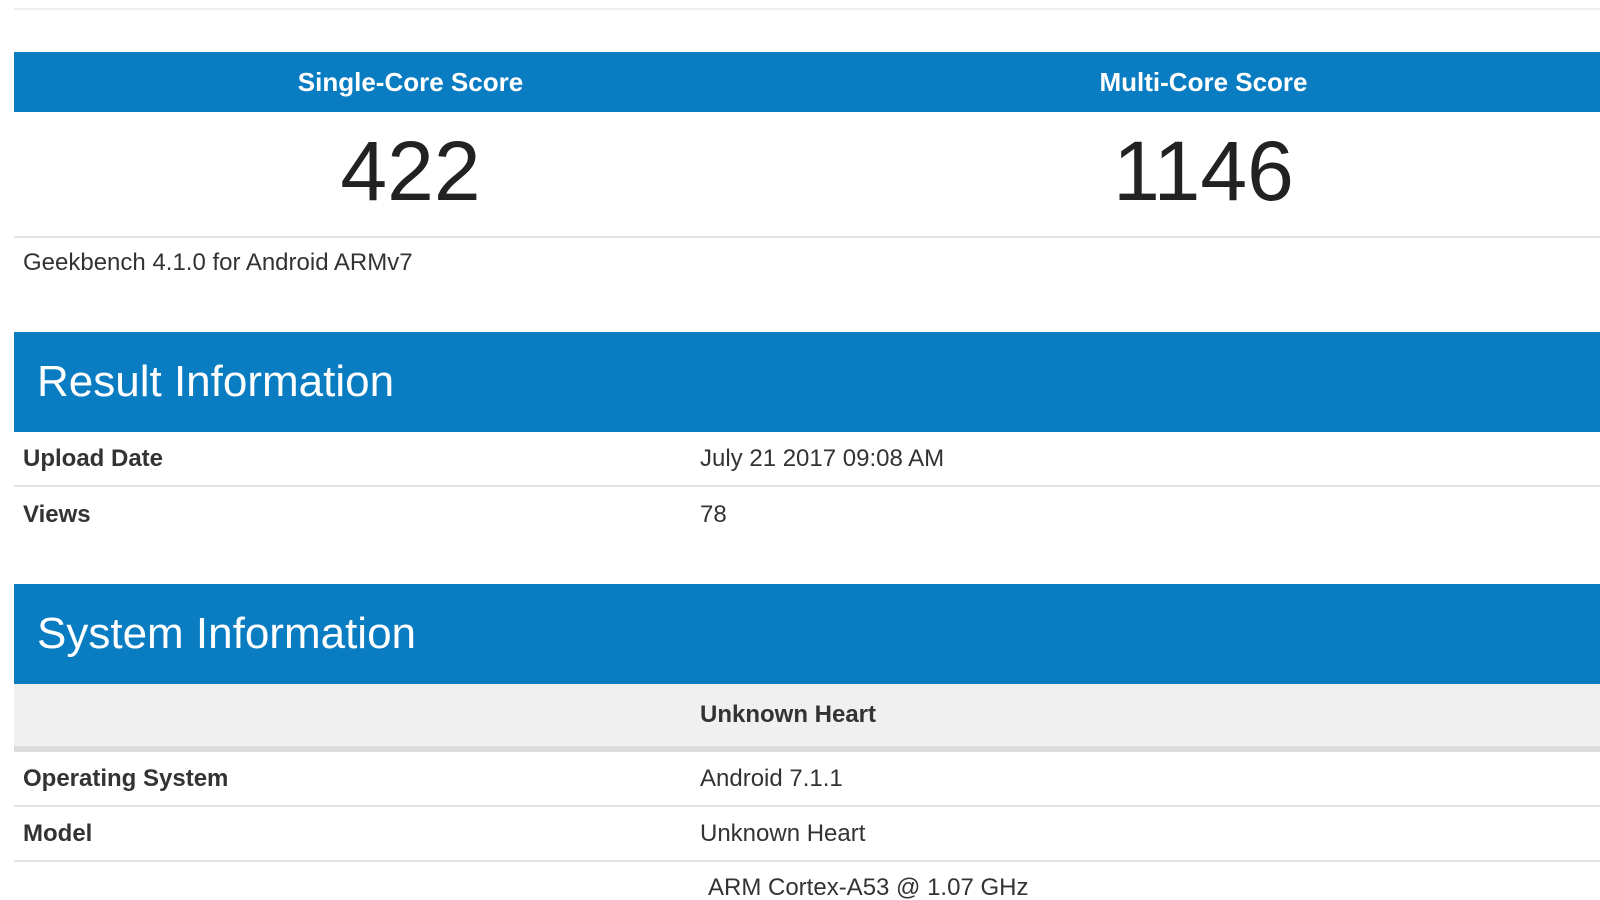 The width and height of the screenshot is (1600, 900). Describe the element at coordinates (807, 82) in the screenshot. I see `score-table-header: Single-Core Score Multi-Core Score` at that location.